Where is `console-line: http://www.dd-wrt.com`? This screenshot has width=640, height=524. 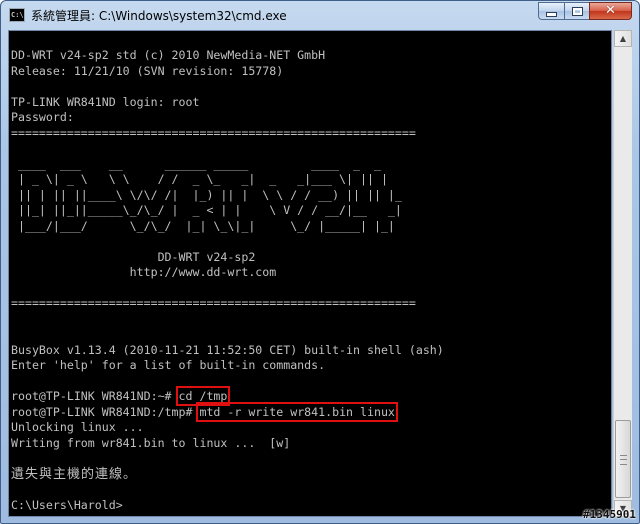
console-line: http://www.dd-wrt.com is located at coordinates (144, 272).